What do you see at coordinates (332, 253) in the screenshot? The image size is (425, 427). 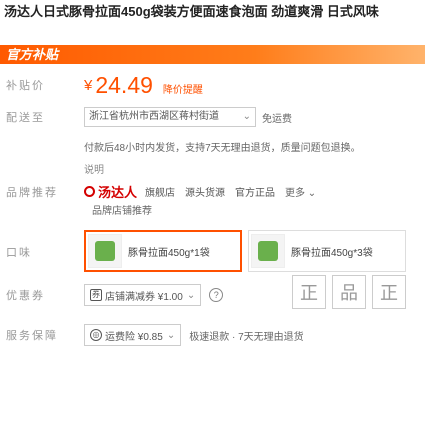 I see `sku-option-label: 豚骨拉面450g*3袋` at bounding box center [332, 253].